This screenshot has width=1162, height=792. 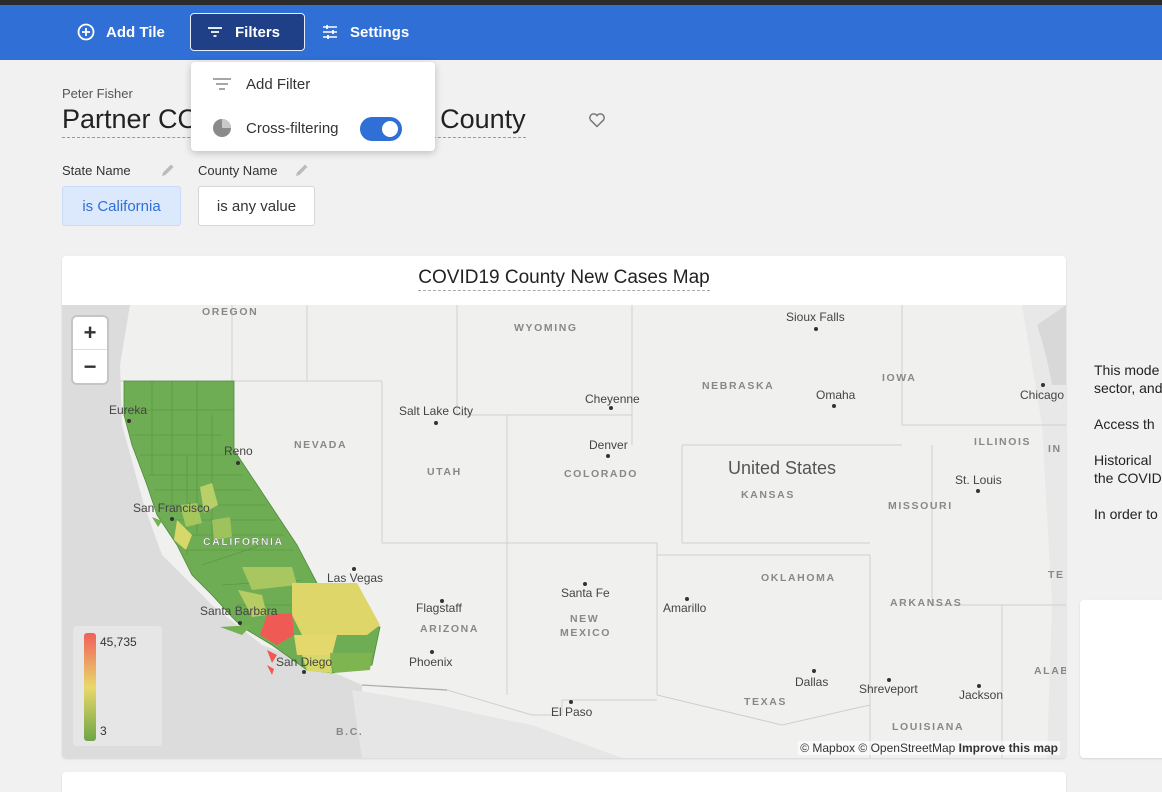 I want to click on state-label: IOWA, so click(x=899, y=378).